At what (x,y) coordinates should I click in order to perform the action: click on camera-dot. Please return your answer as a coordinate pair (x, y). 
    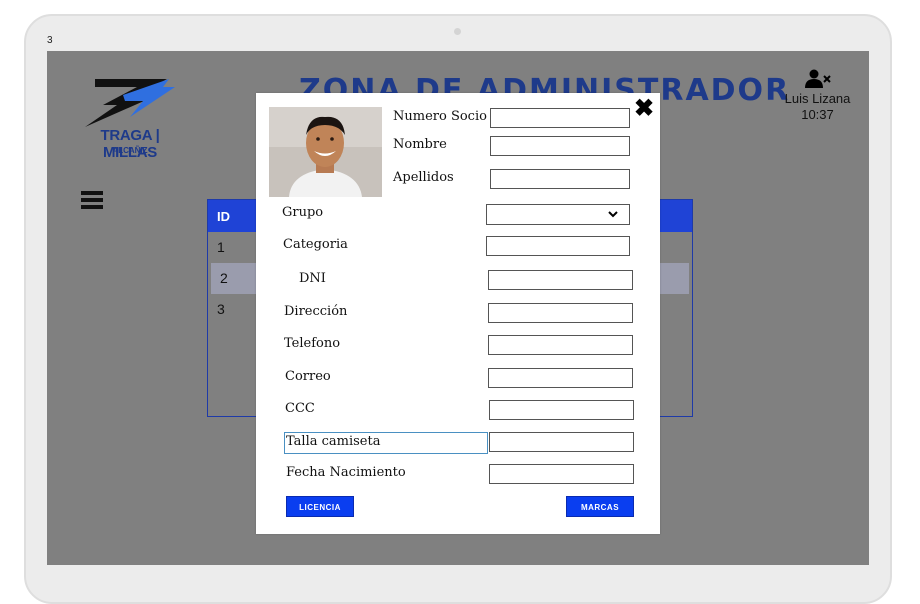
    Looking at the image, I should click on (457, 31).